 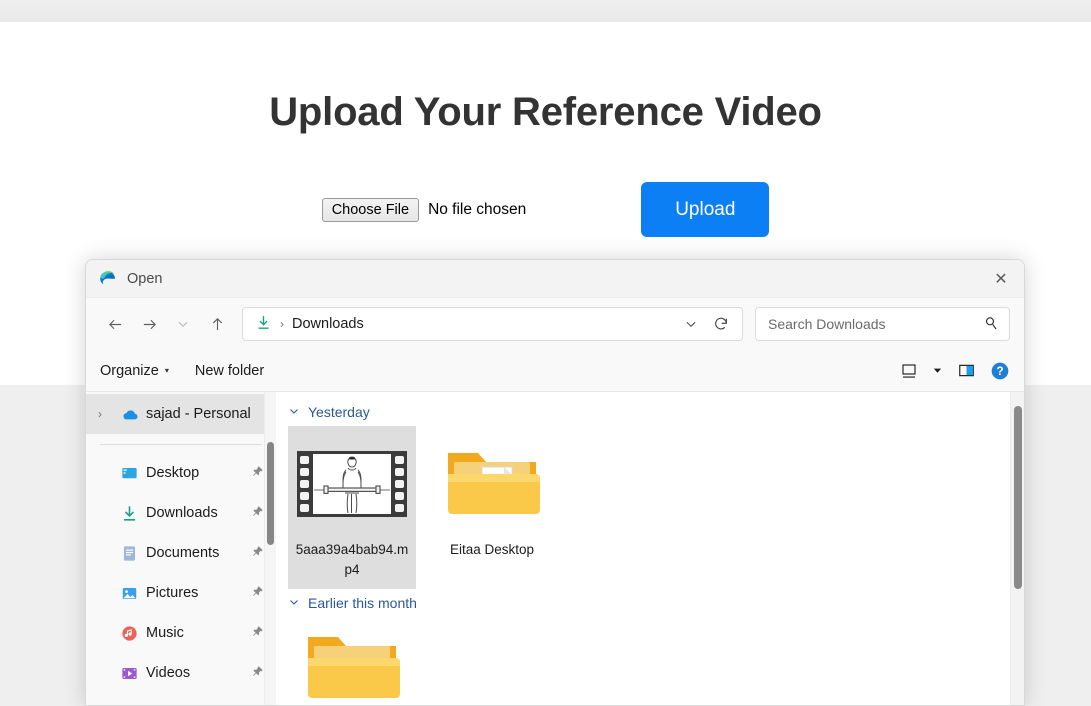 What do you see at coordinates (492, 549) in the screenshot?
I see `file-tile-label: Eitaa Desktop` at bounding box center [492, 549].